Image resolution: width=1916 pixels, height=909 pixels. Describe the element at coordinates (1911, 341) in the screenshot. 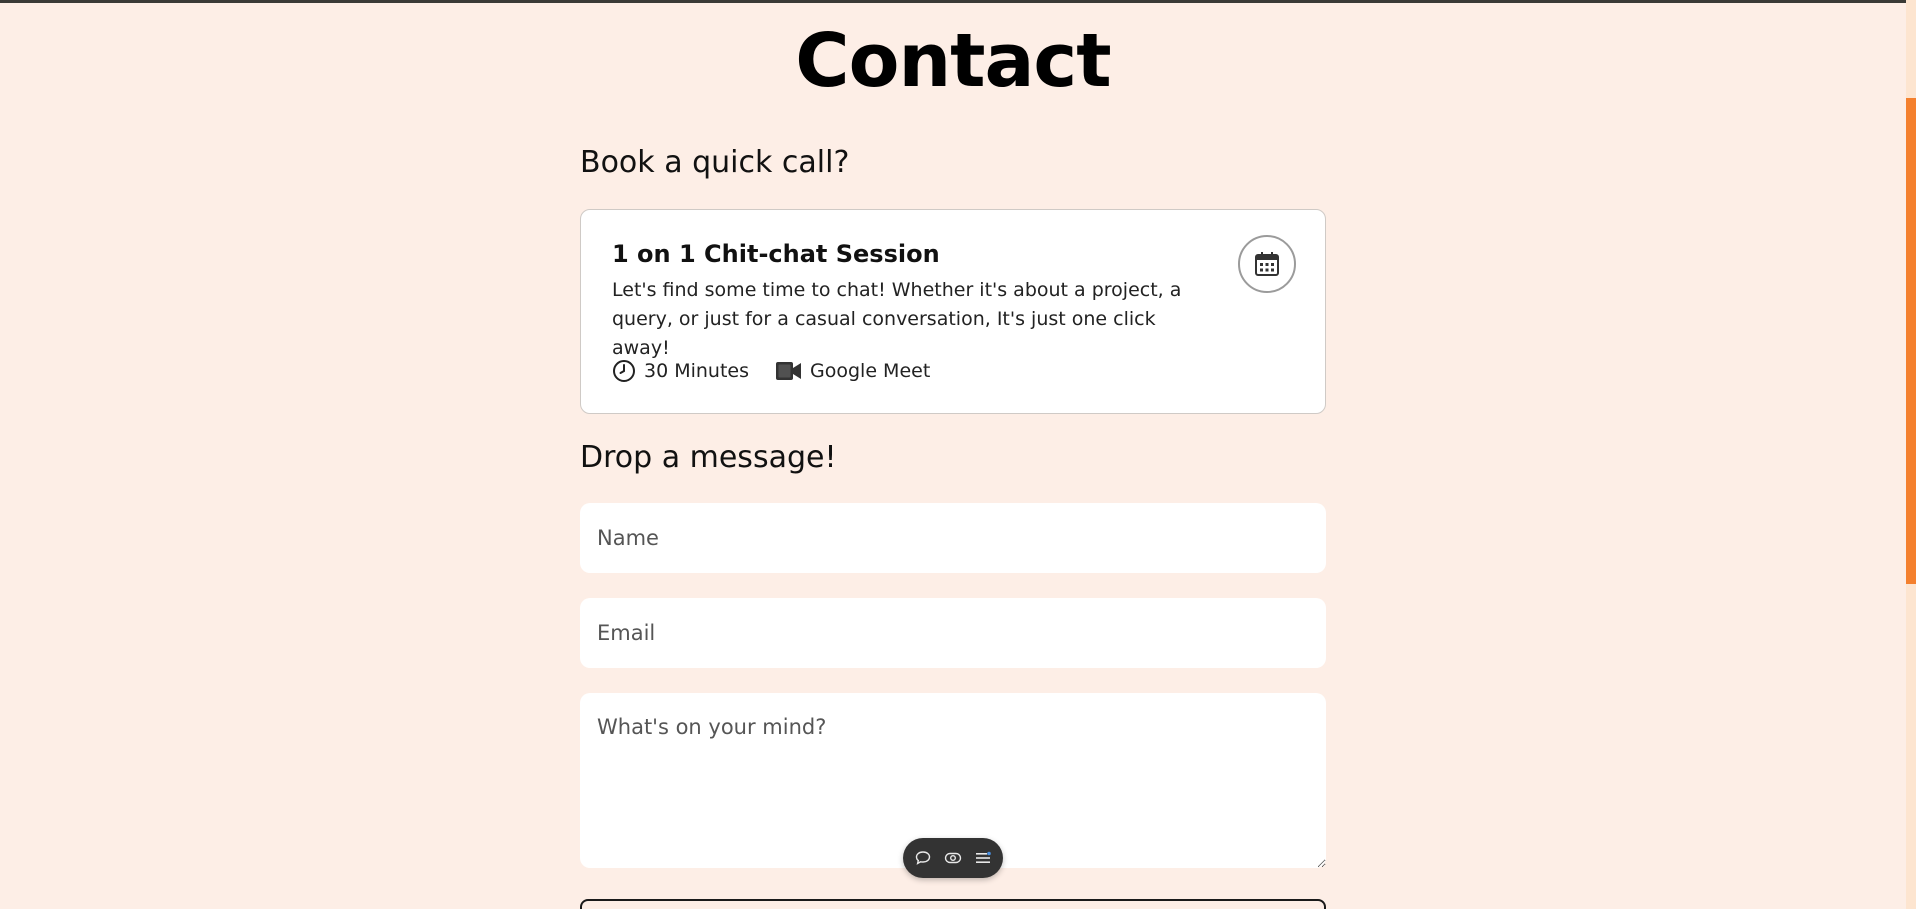

I see `scrollbar-thumb` at that location.